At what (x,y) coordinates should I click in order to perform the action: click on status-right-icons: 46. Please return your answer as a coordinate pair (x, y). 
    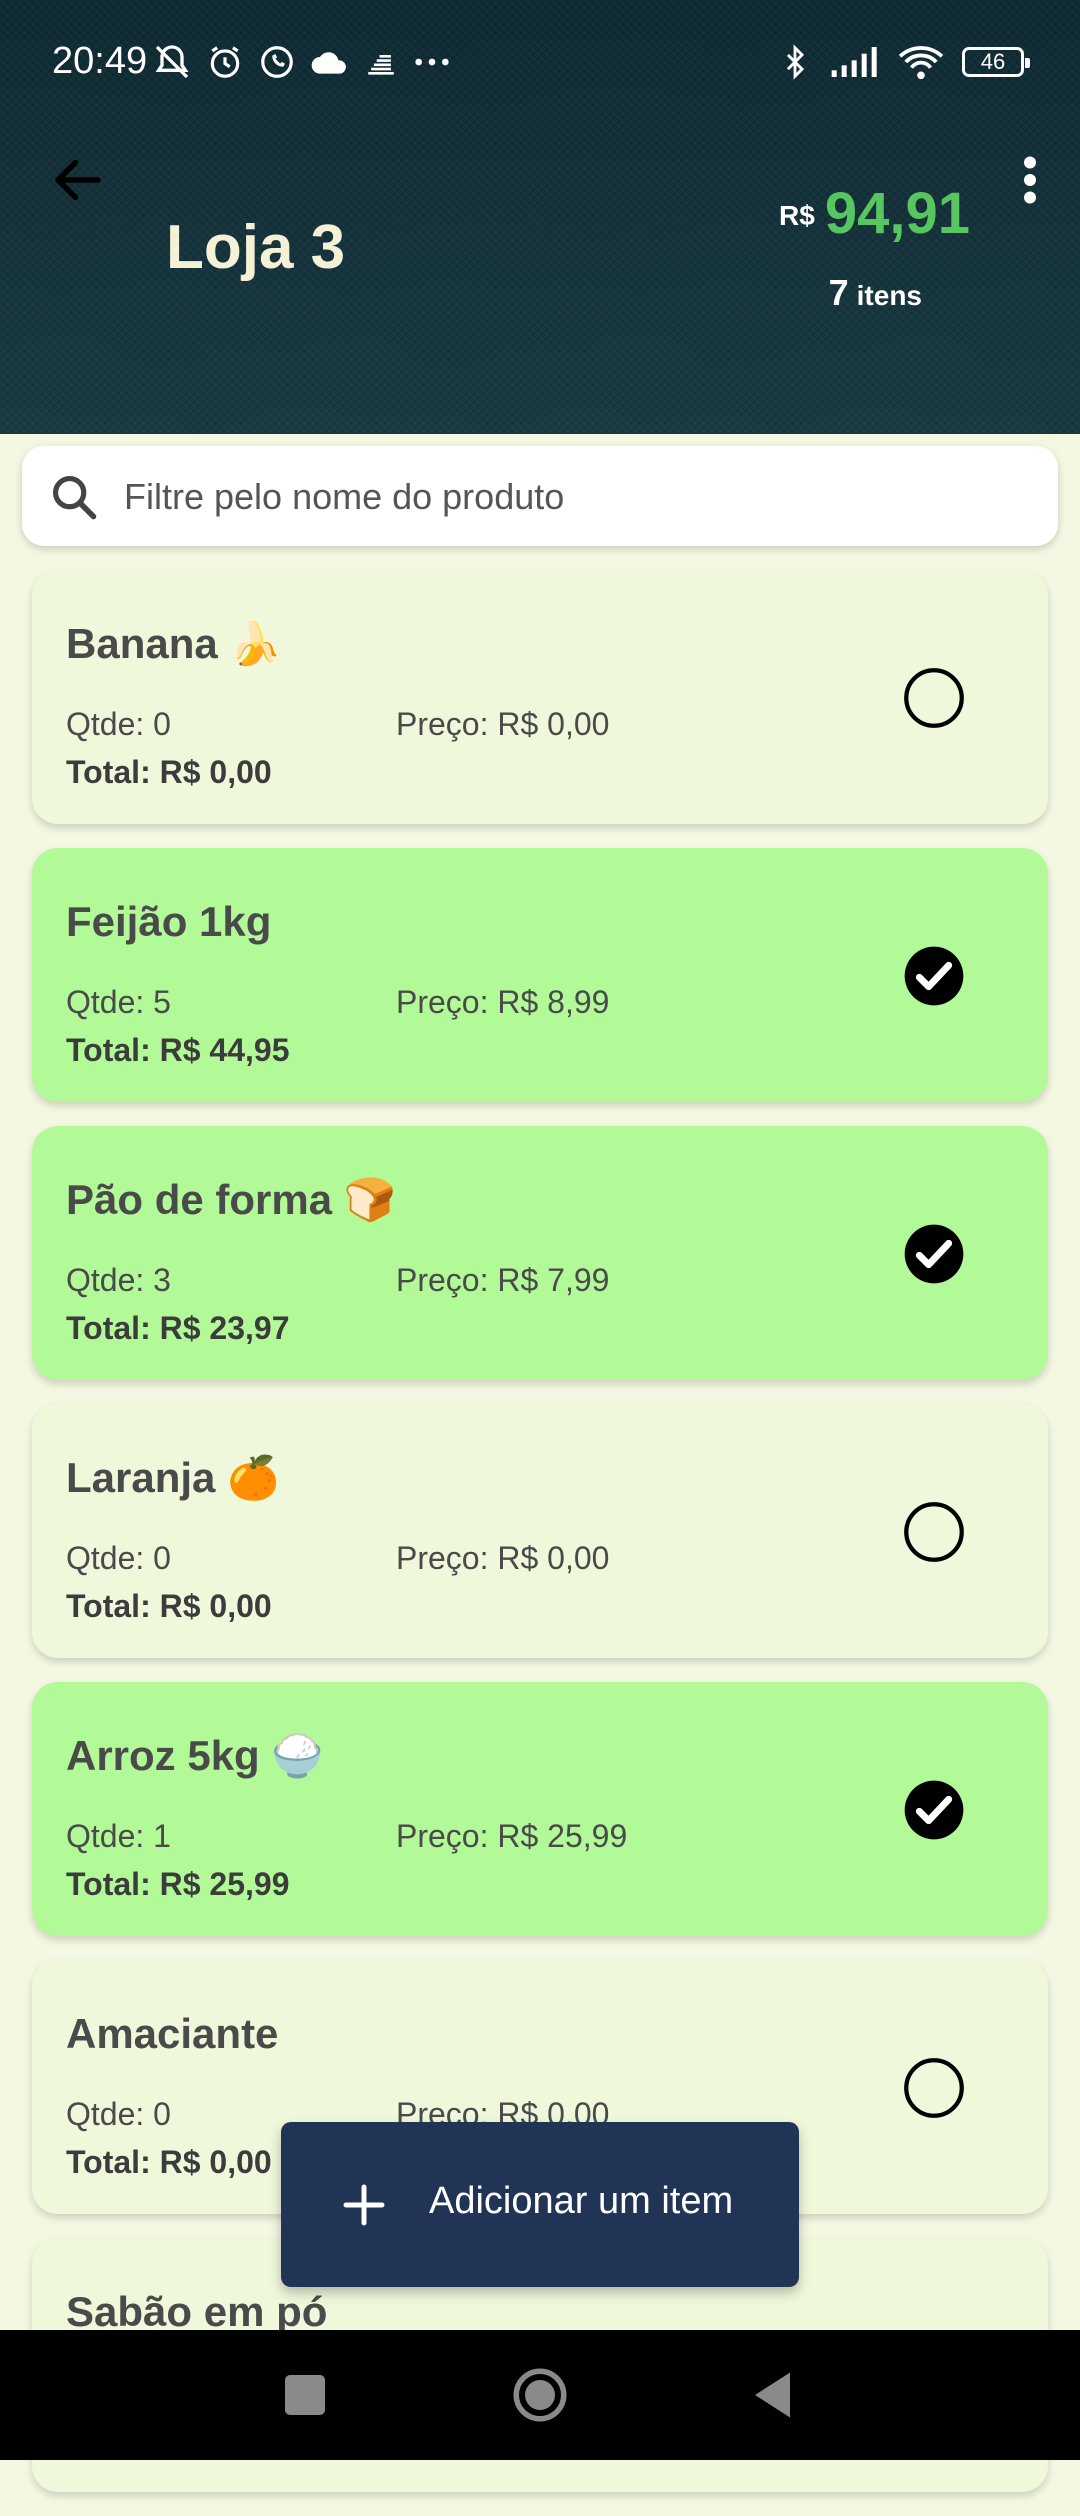
    Looking at the image, I should click on (904, 62).